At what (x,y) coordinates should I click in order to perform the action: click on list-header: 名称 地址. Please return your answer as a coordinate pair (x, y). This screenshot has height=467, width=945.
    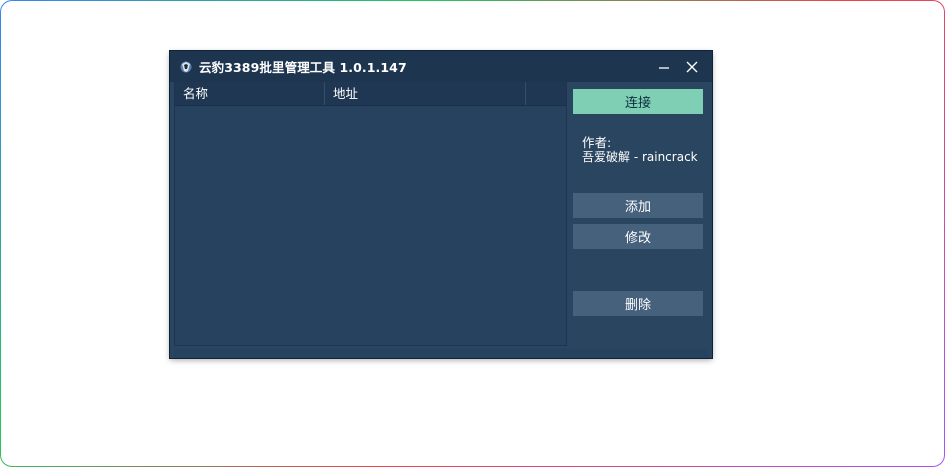
    Looking at the image, I should click on (370, 94).